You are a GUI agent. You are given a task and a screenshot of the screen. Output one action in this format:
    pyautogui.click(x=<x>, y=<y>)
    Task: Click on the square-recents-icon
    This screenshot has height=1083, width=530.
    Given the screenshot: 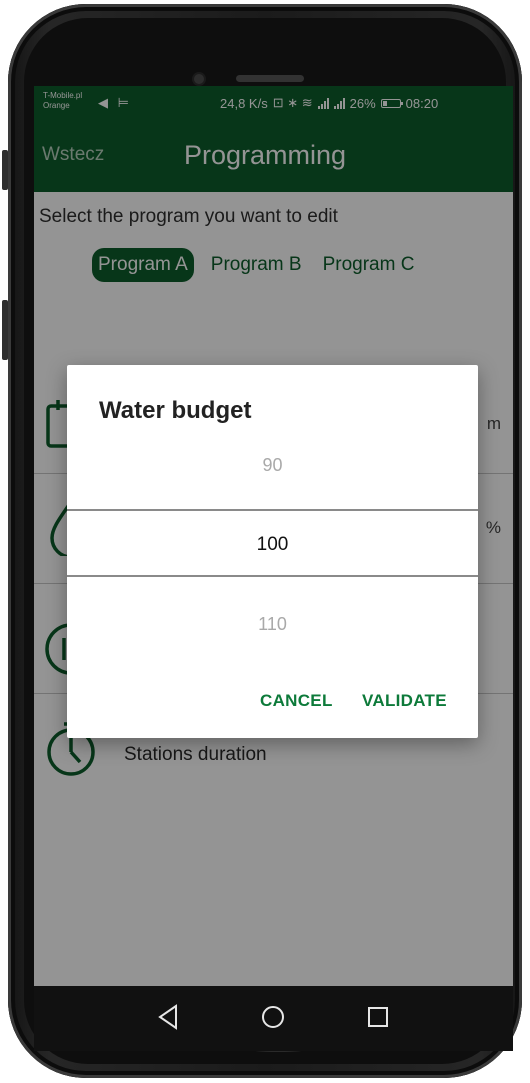 What is the action you would take?
    pyautogui.click(x=378, y=1017)
    